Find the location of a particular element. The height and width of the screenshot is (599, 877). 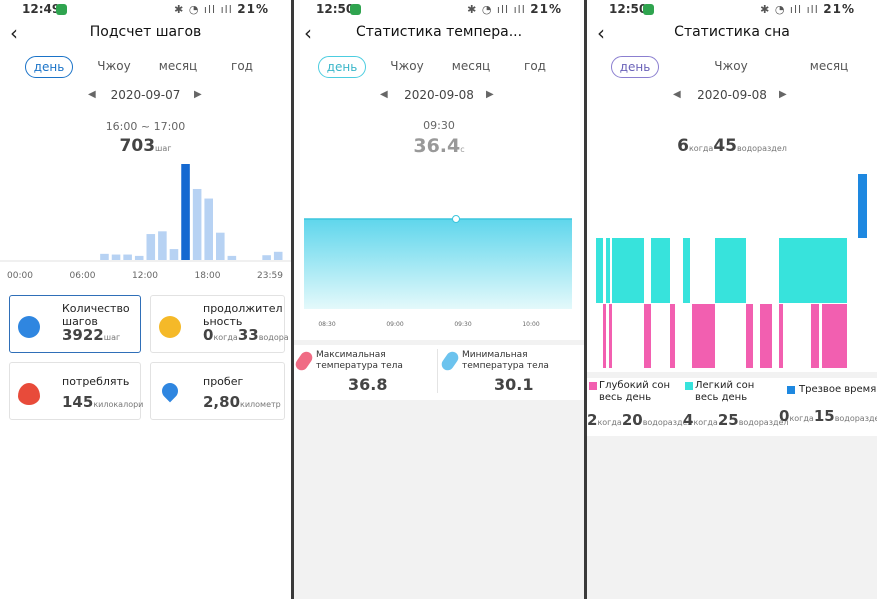

steps-x-tick-label: 00:00 is located at coordinates (20, 276).